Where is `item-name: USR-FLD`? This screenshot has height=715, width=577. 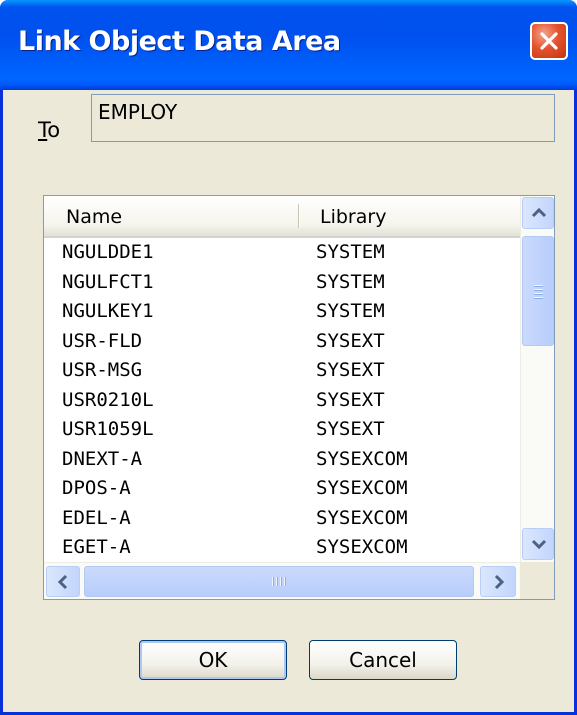 item-name: USR-FLD is located at coordinates (102, 340).